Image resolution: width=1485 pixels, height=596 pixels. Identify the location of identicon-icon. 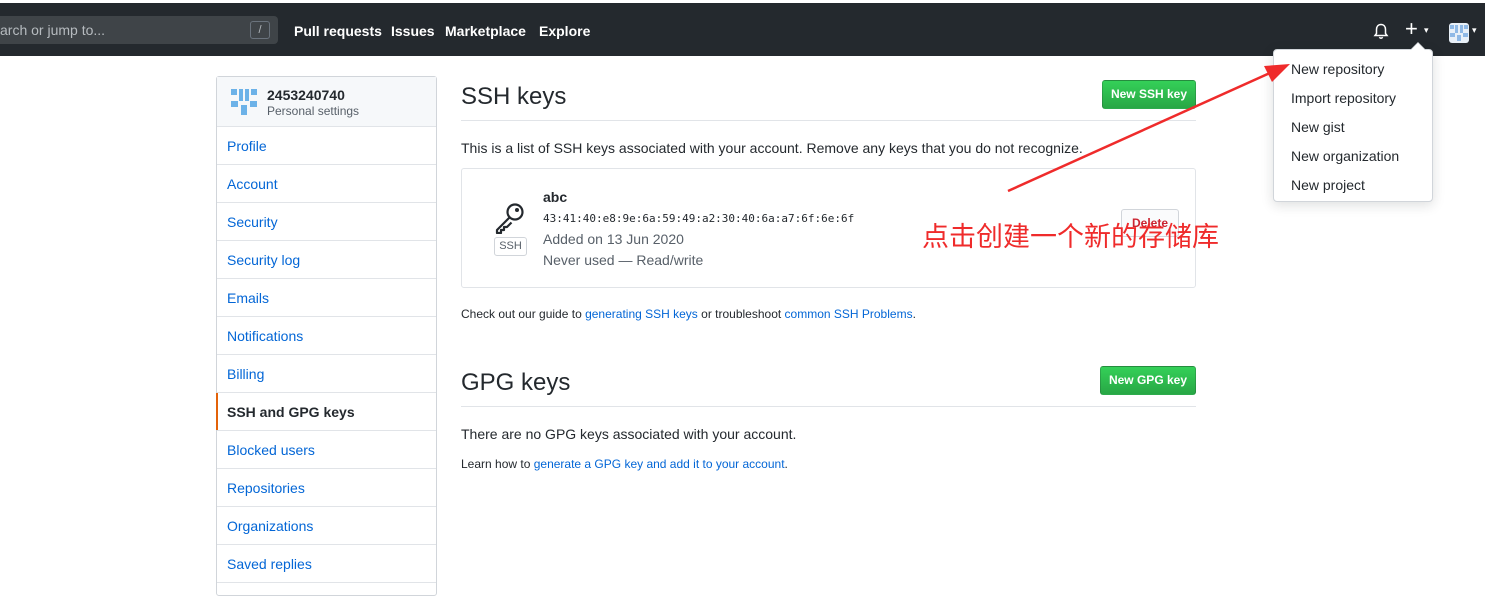
(1459, 33).